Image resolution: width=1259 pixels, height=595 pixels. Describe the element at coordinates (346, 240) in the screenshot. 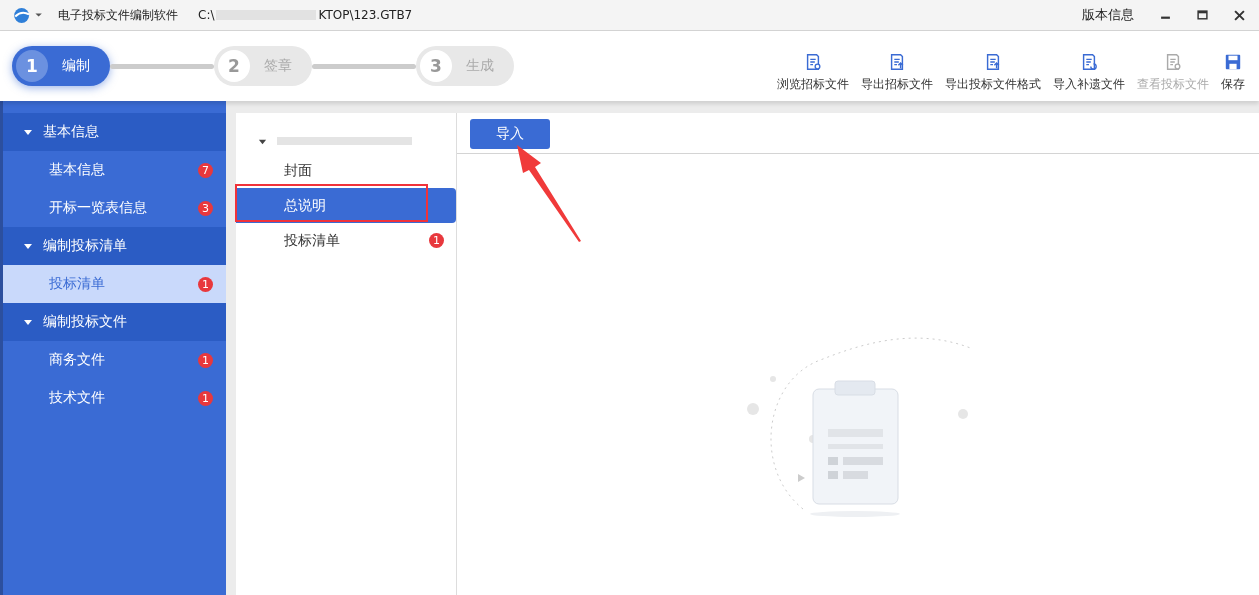

I see `tree-item: 投标清单 1` at that location.